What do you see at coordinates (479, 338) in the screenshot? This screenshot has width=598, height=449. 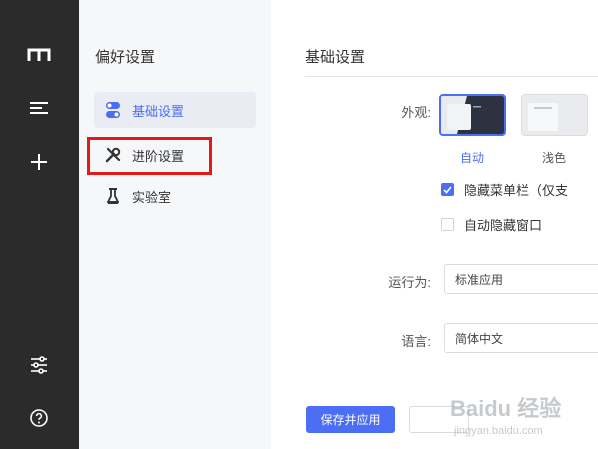 I see `language-value: 简体中文` at bounding box center [479, 338].